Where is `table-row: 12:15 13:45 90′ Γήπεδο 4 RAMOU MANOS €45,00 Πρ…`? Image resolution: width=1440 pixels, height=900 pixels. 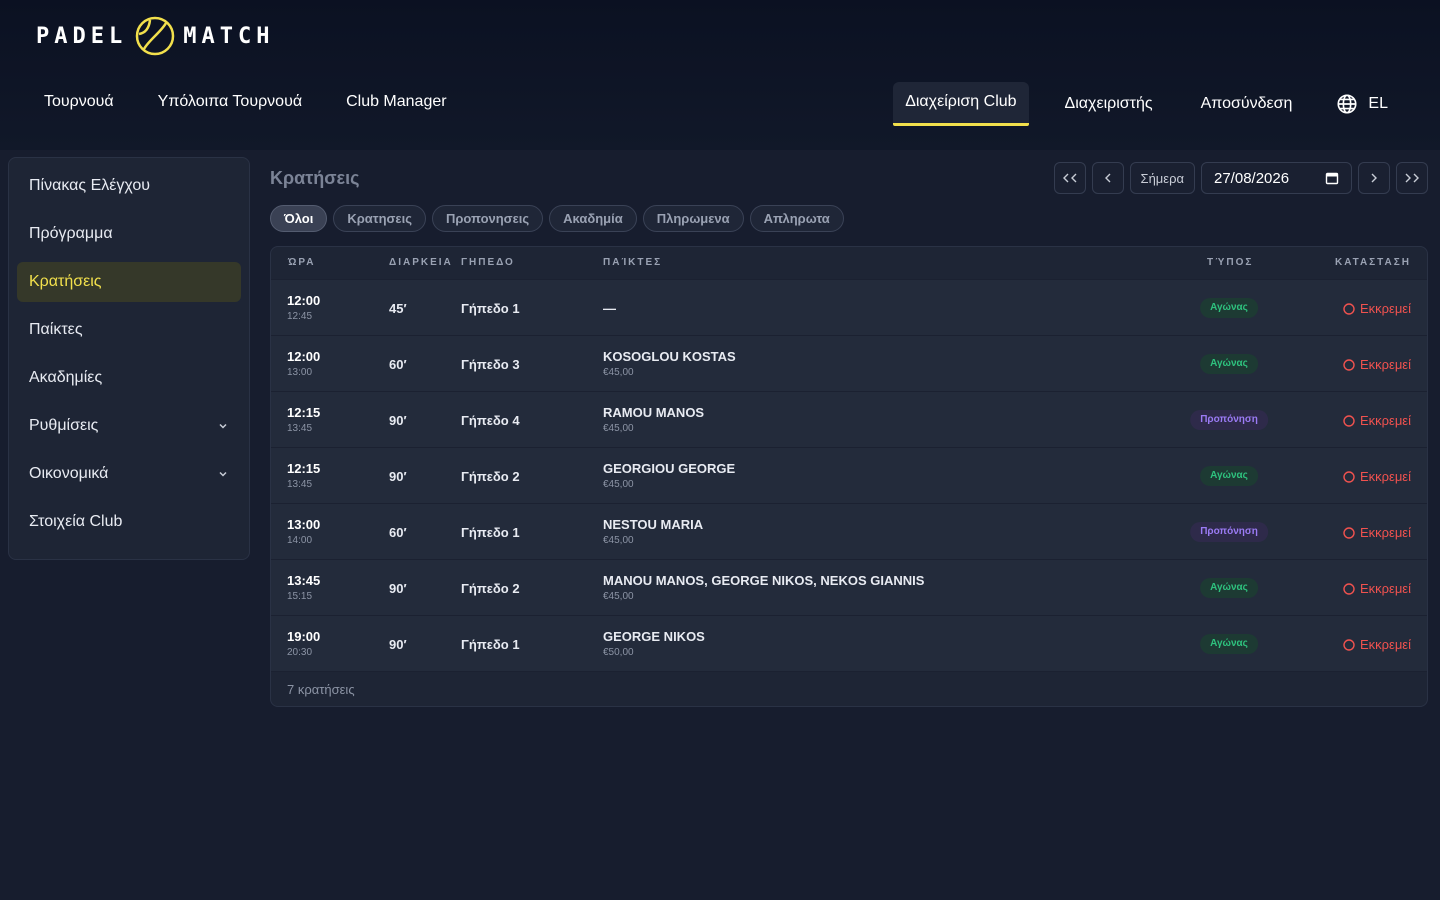
table-row: 12:15 13:45 90′ Γήπεδο 4 RAMOU MANOS €45,00 Πρ… is located at coordinates (849, 419).